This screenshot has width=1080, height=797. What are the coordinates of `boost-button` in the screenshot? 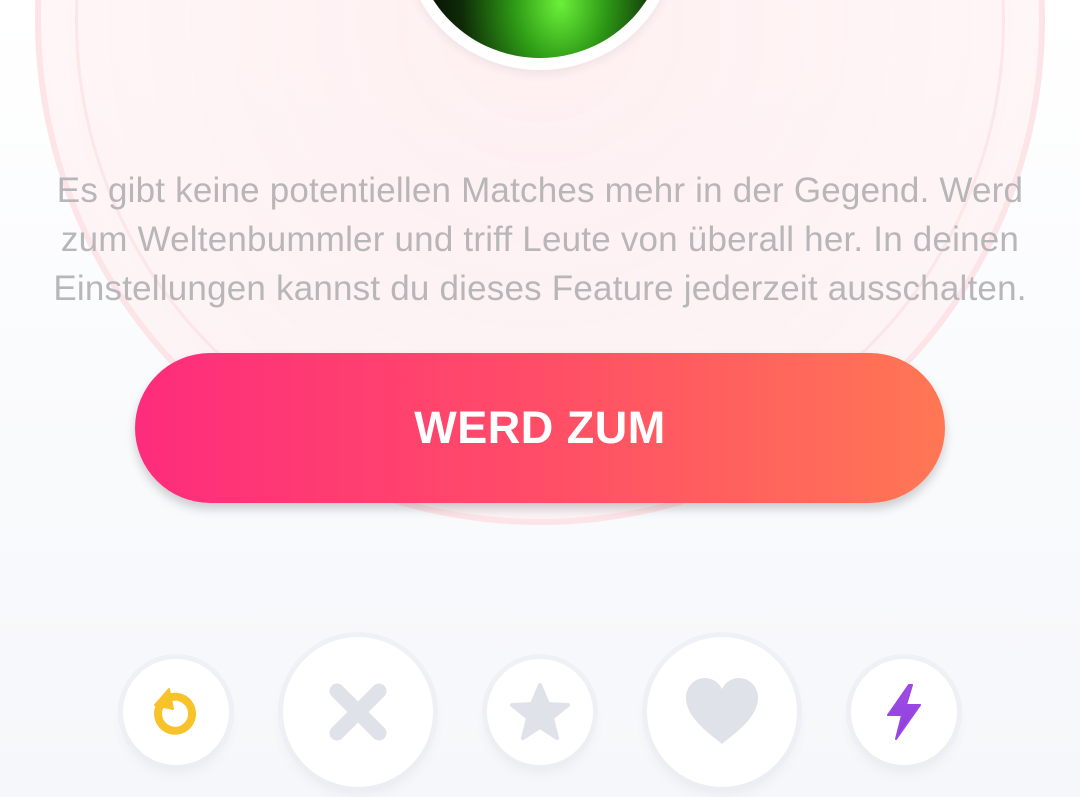 It's located at (904, 712).